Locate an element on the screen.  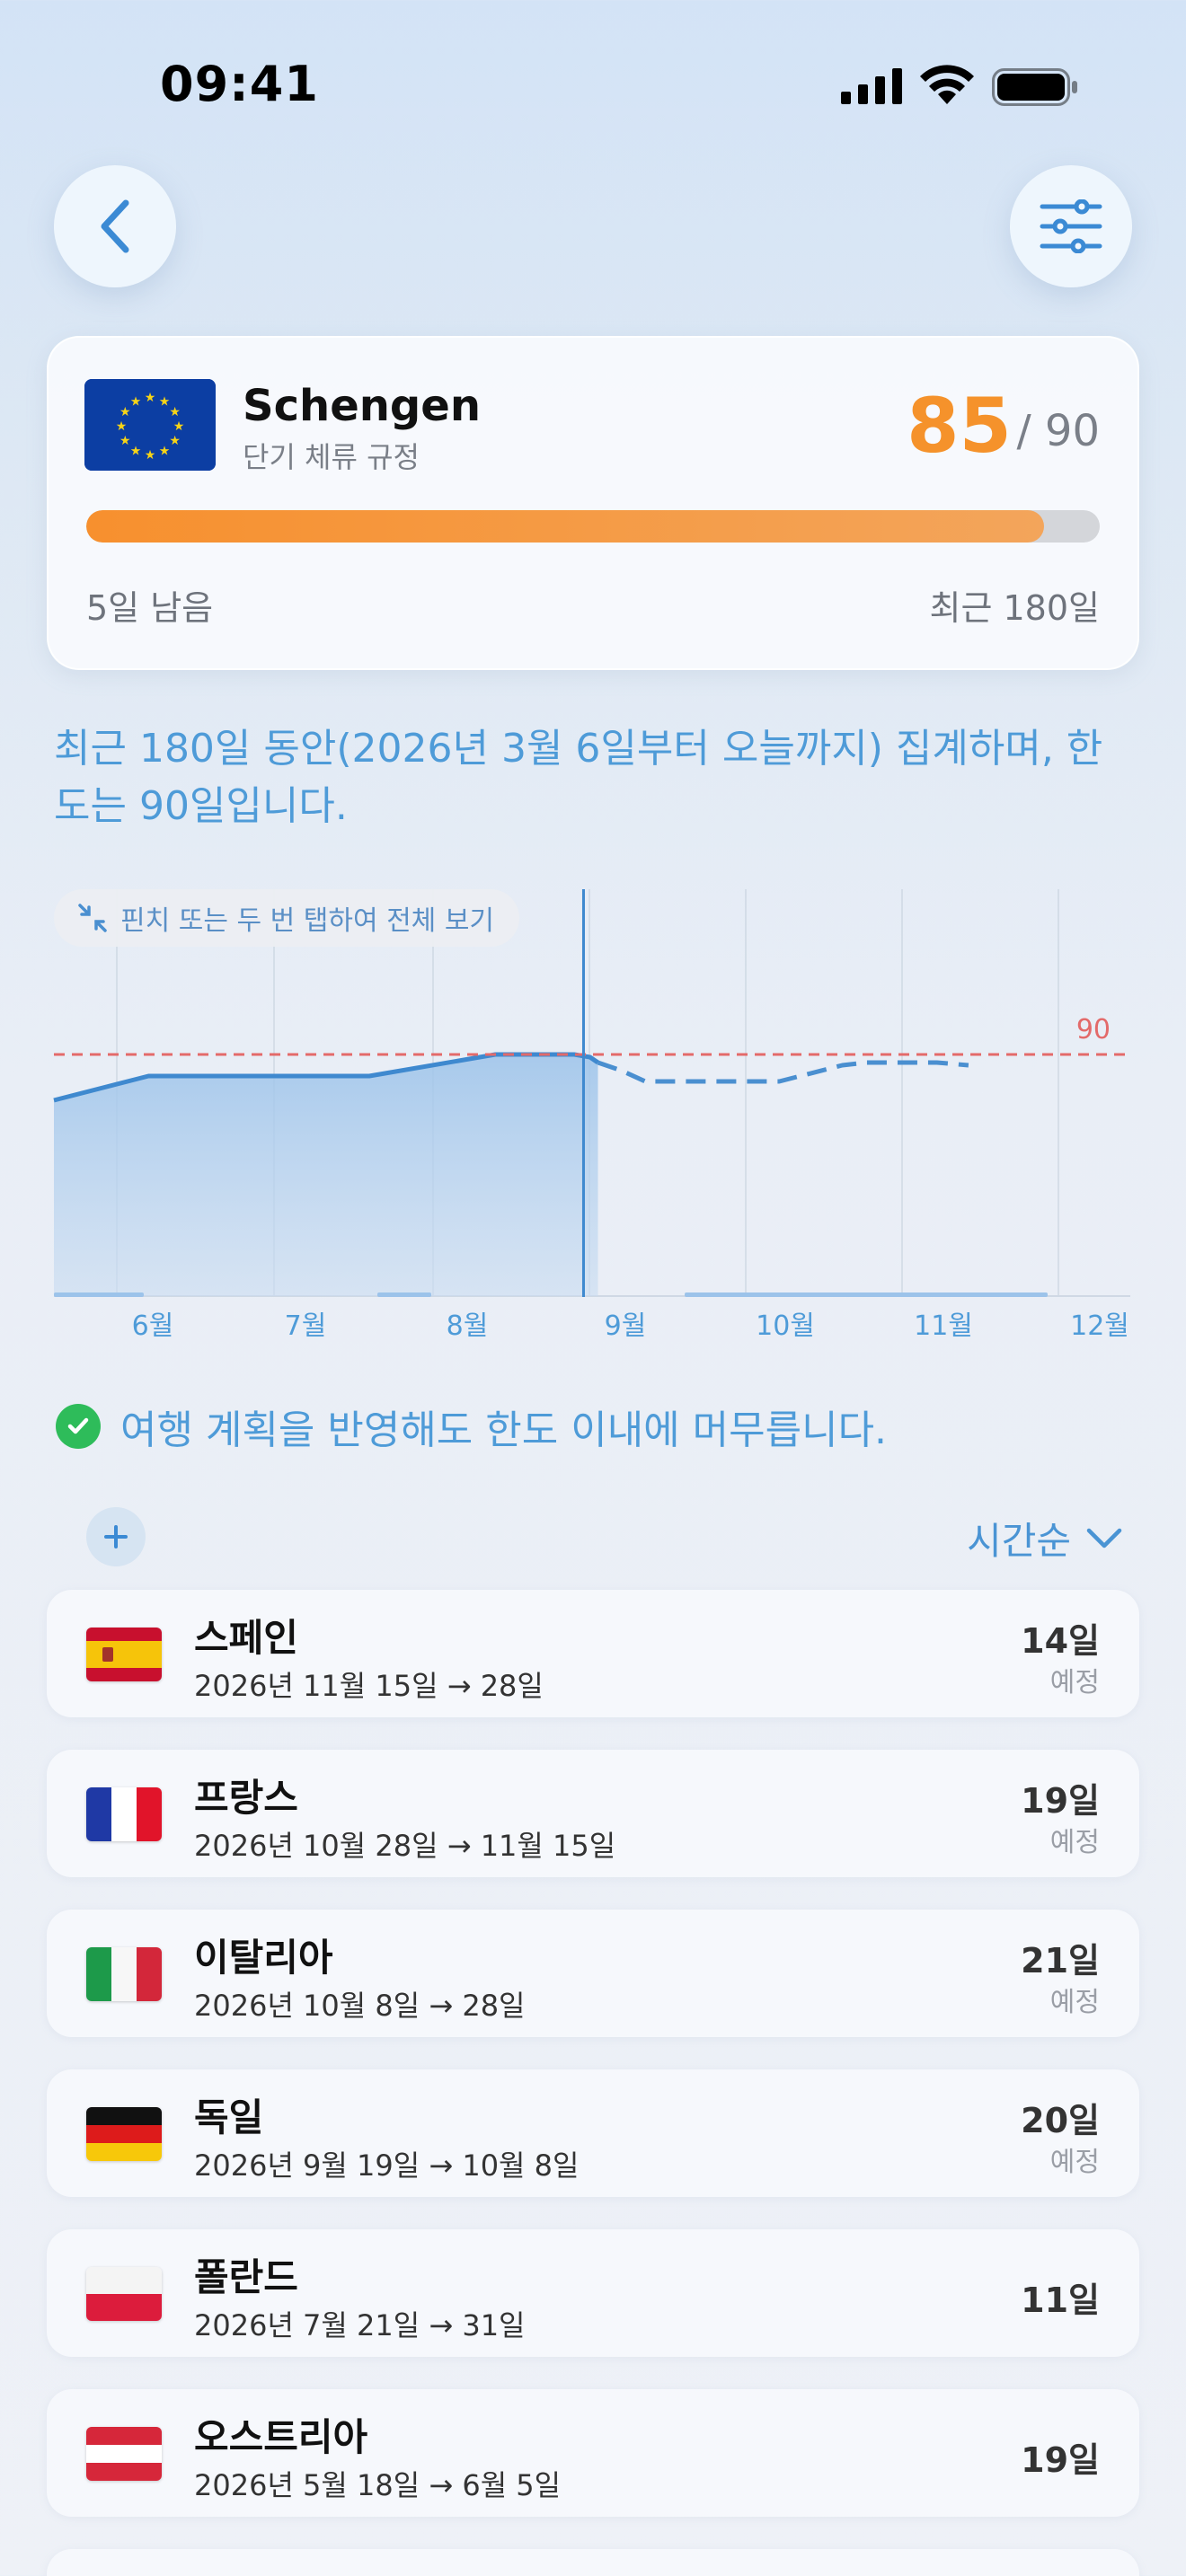
france-flag-icon is located at coordinates (124, 1814).